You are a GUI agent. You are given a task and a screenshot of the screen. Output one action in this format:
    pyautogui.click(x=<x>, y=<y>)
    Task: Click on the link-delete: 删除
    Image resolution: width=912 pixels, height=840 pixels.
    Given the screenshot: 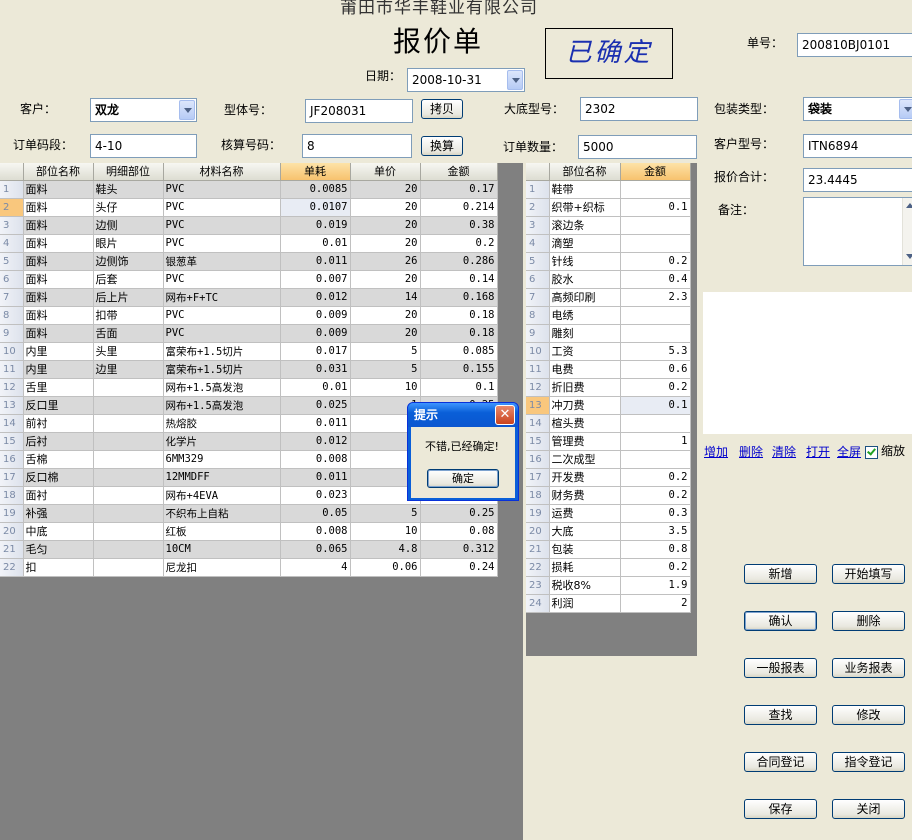 What is the action you would take?
    pyautogui.click(x=751, y=451)
    